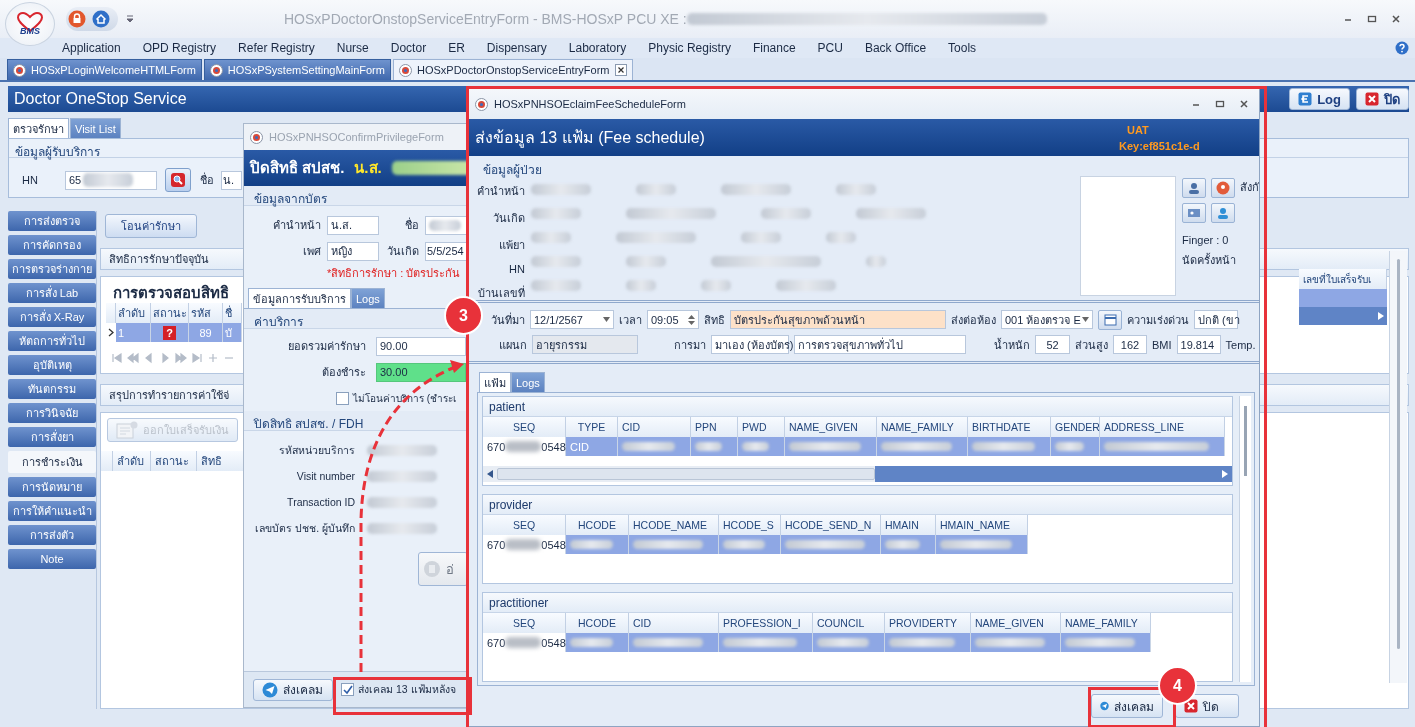  I want to click on group-title: ข้อมูลผู้รับบริการ, so click(57, 152).